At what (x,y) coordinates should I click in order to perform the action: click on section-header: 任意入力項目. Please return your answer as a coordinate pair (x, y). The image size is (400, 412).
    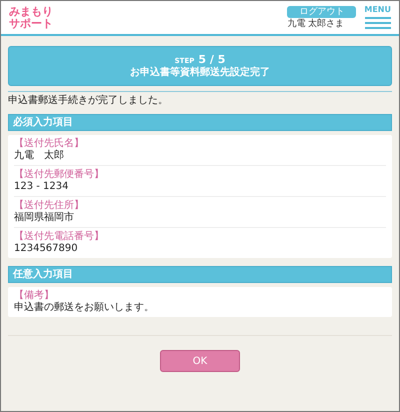
    Looking at the image, I should click on (200, 274).